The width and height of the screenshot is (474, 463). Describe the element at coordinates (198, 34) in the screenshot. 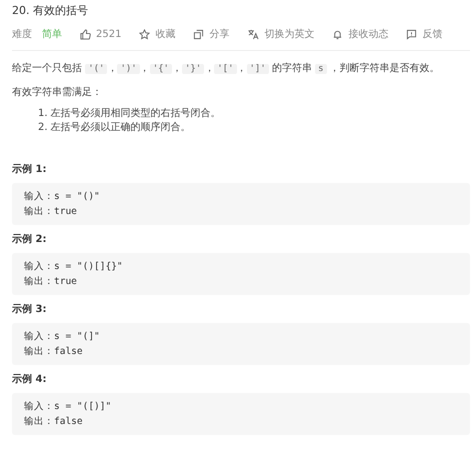

I see `share-icon` at that location.